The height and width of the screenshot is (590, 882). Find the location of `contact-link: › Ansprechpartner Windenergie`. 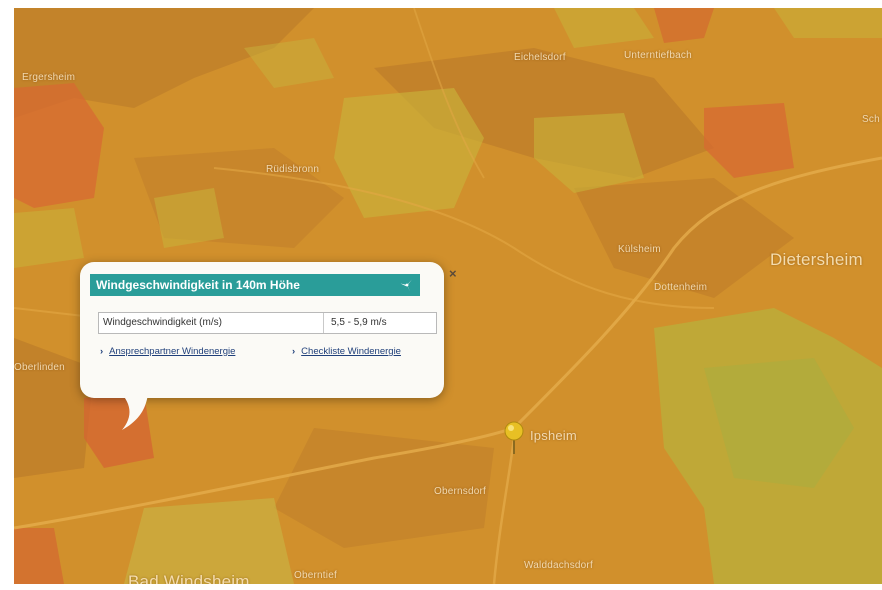

contact-link: › Ansprechpartner Windenergie is located at coordinates (167, 351).